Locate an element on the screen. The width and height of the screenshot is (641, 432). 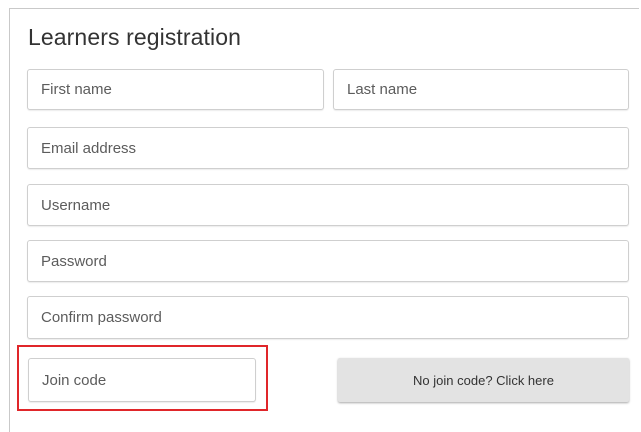
password-field is located at coordinates (328, 261).